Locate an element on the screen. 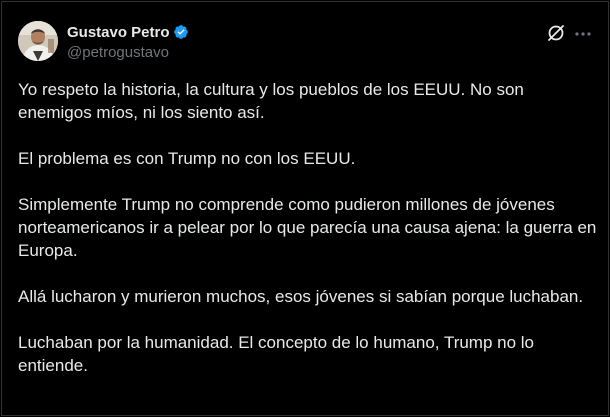 This screenshot has height=417, width=610. more-icon is located at coordinates (583, 34).